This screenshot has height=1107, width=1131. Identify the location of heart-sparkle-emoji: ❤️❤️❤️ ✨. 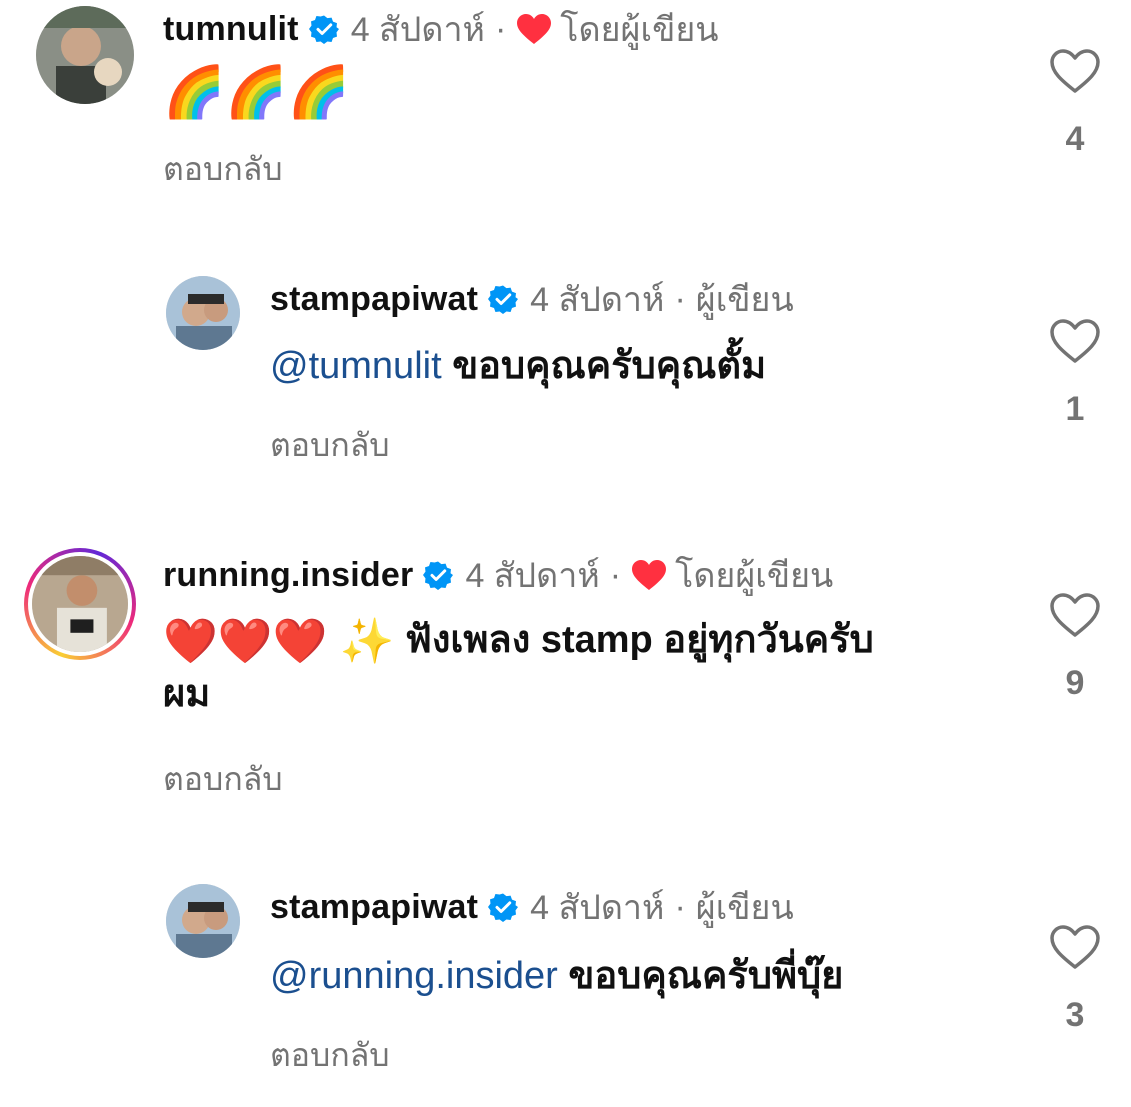
(279, 641).